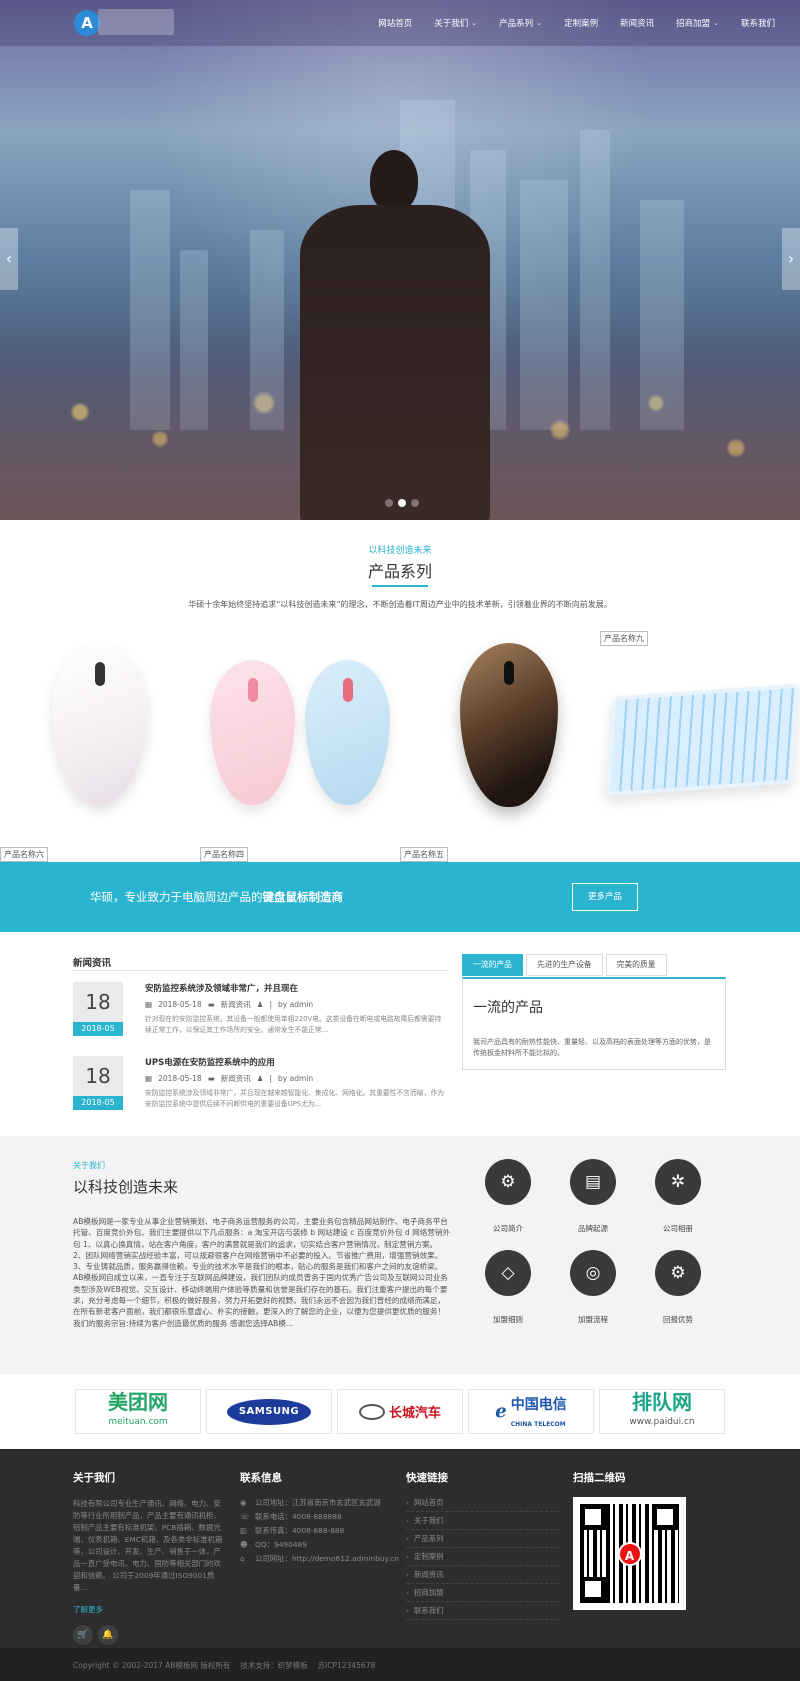 The image size is (800, 1681). Describe the element at coordinates (605, 897) in the screenshot. I see `more-products-button: 更多产品` at that location.